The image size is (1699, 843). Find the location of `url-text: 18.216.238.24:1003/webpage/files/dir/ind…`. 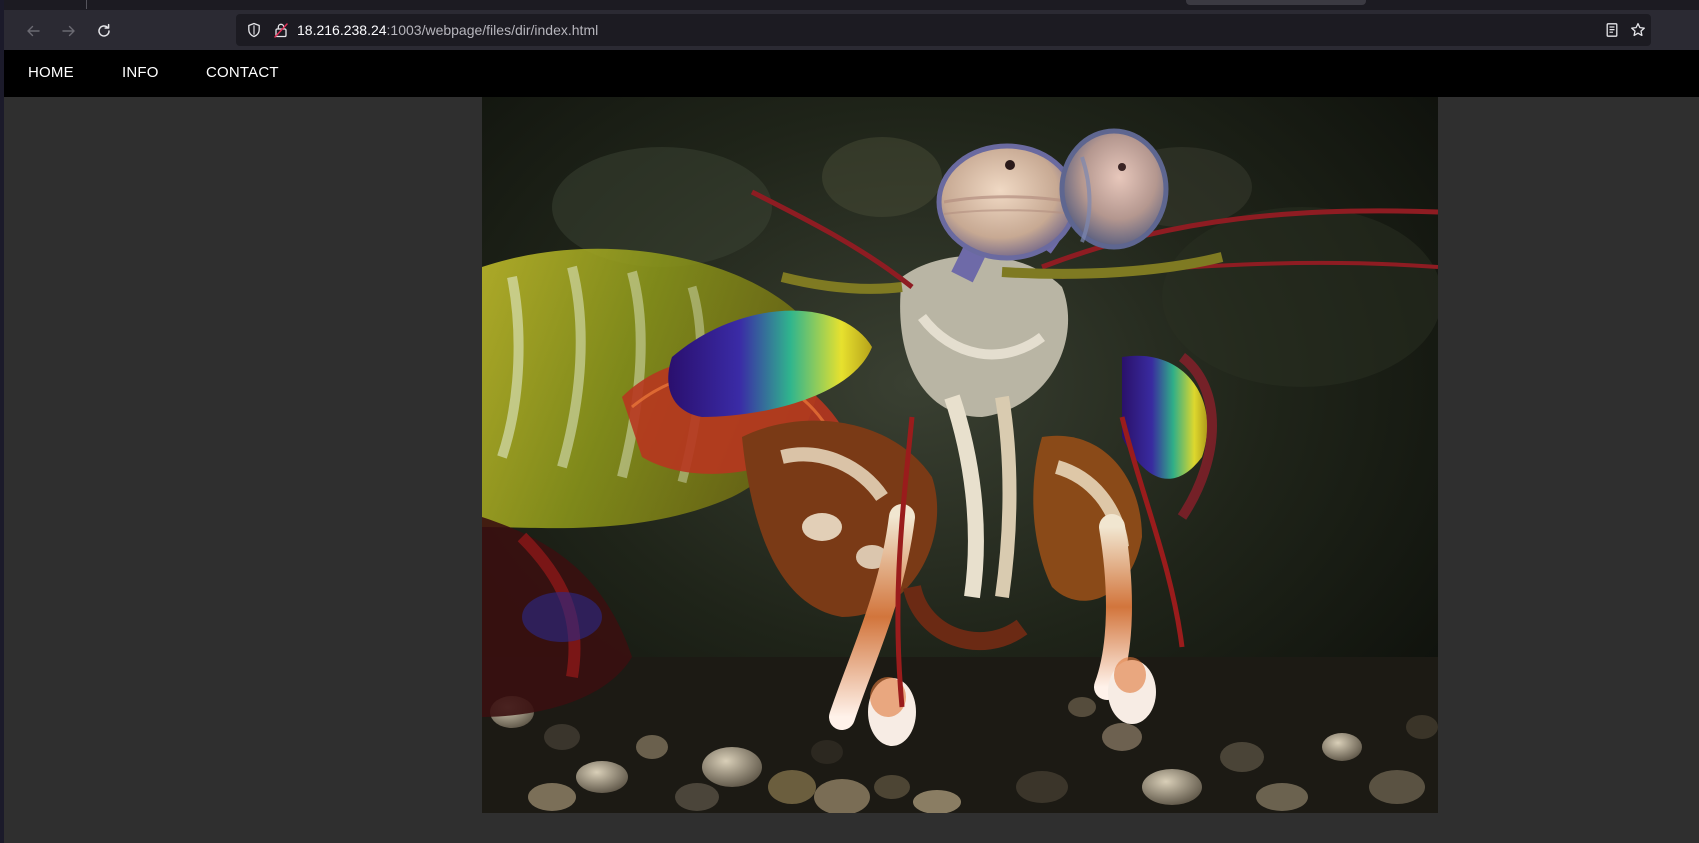

url-text: 18.216.238.24:1003/webpage/files/dir/ind… is located at coordinates (447, 30).